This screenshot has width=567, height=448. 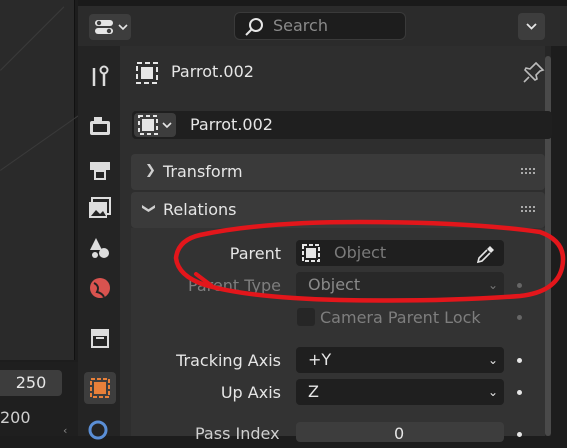 I want to click on parent-object-placeholder: Object, so click(x=360, y=252).